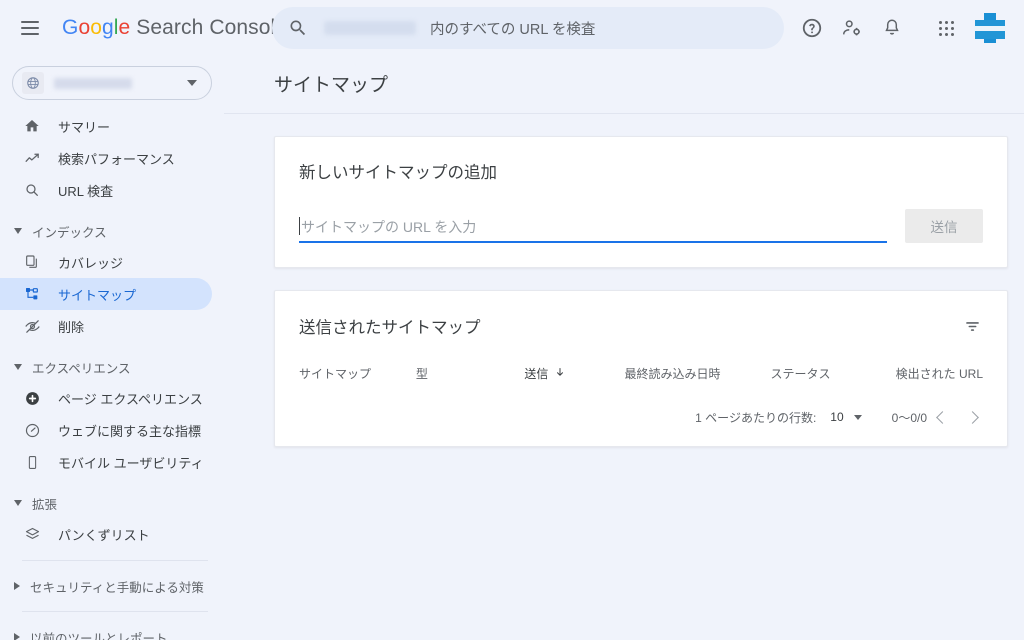 The height and width of the screenshot is (640, 1024). I want to click on sidebar-item-label: パンくずリスト, so click(104, 535).